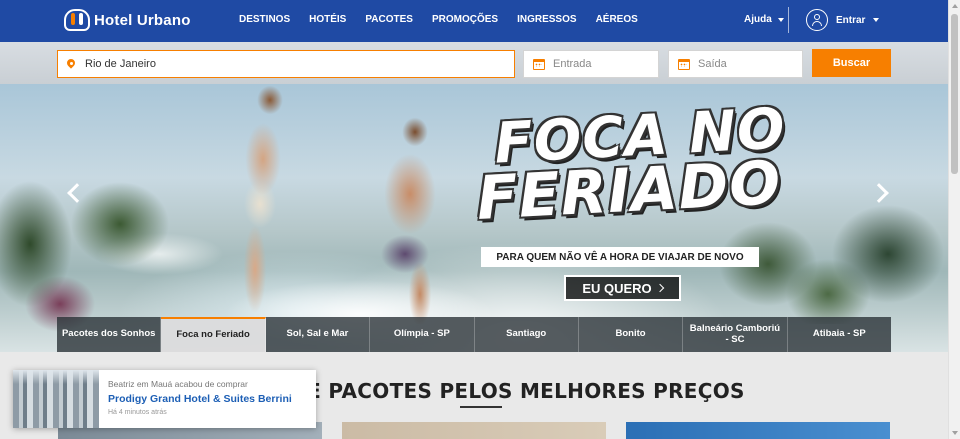 This screenshot has width=960, height=439. Describe the element at coordinates (954, 219) in the screenshot. I see `page-scrollbar` at that location.